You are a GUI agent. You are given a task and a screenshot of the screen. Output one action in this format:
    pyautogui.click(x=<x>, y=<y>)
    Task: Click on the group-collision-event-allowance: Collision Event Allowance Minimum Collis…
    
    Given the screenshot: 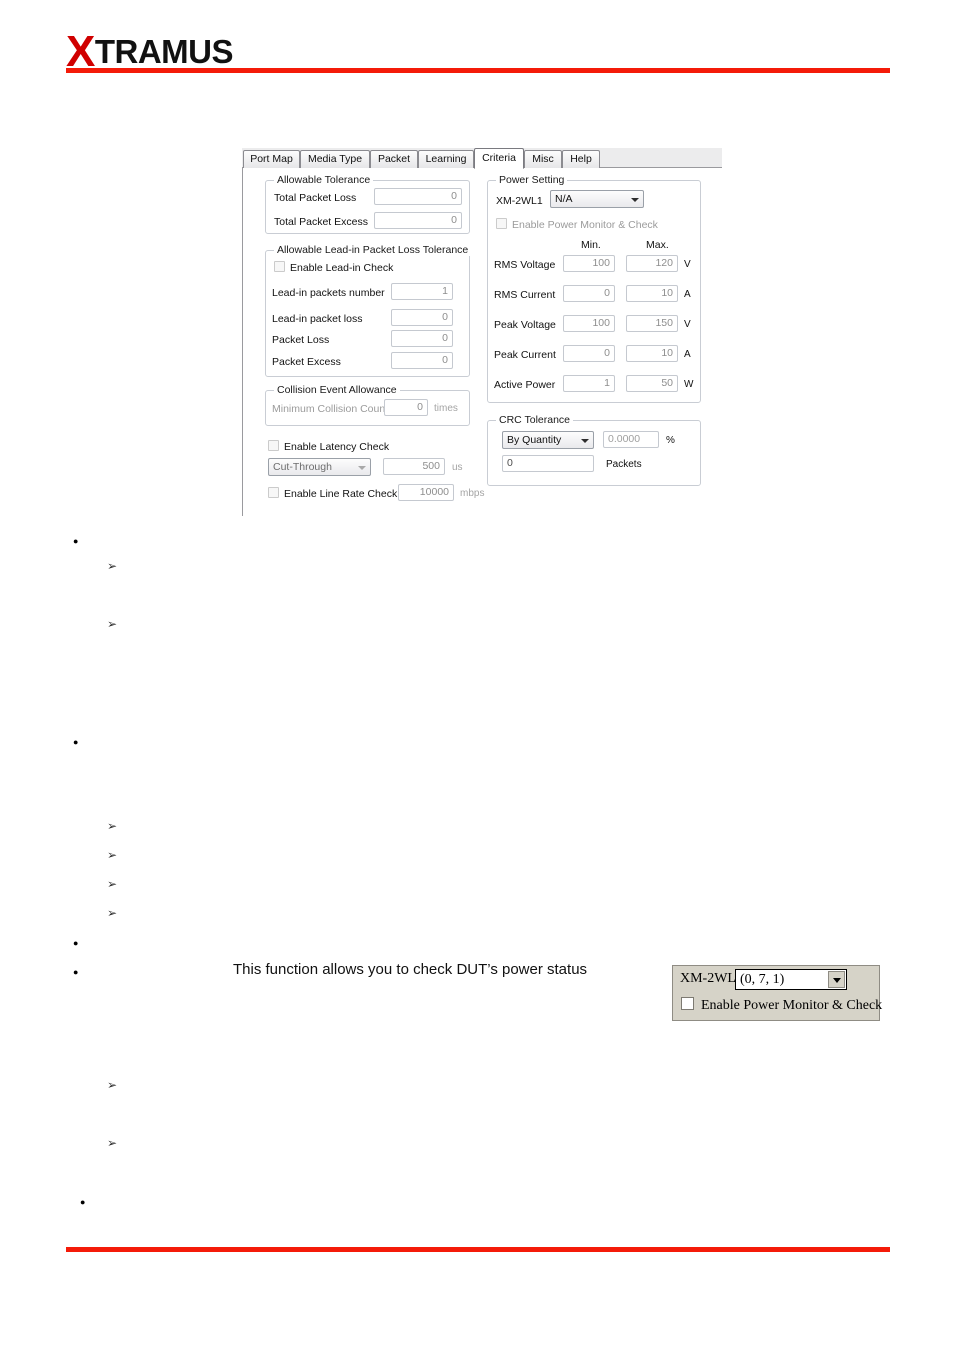 What is the action you would take?
    pyautogui.click(x=367, y=405)
    